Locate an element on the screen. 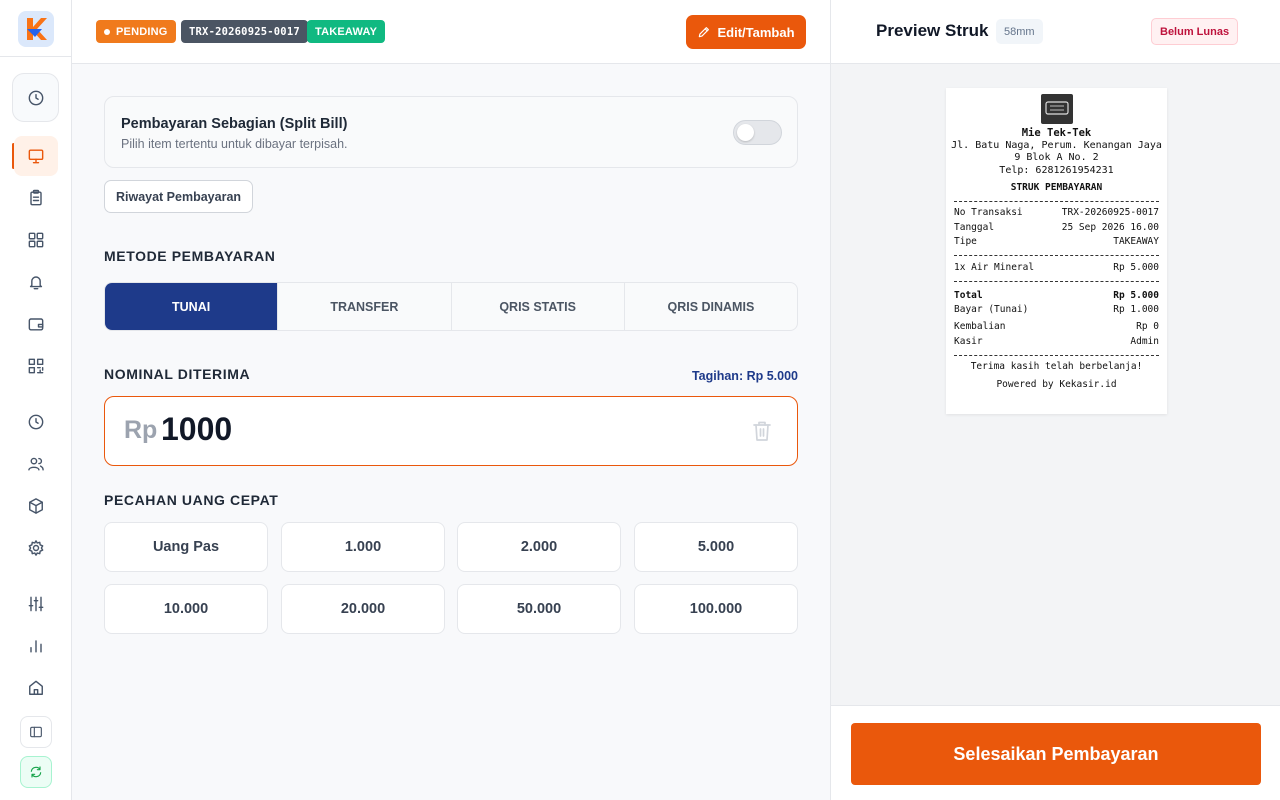 Image resolution: width=1280 pixels, height=800 pixels. receipt-info-row: Tanggal 25 Sep 2026 16.00 is located at coordinates (1056, 228).